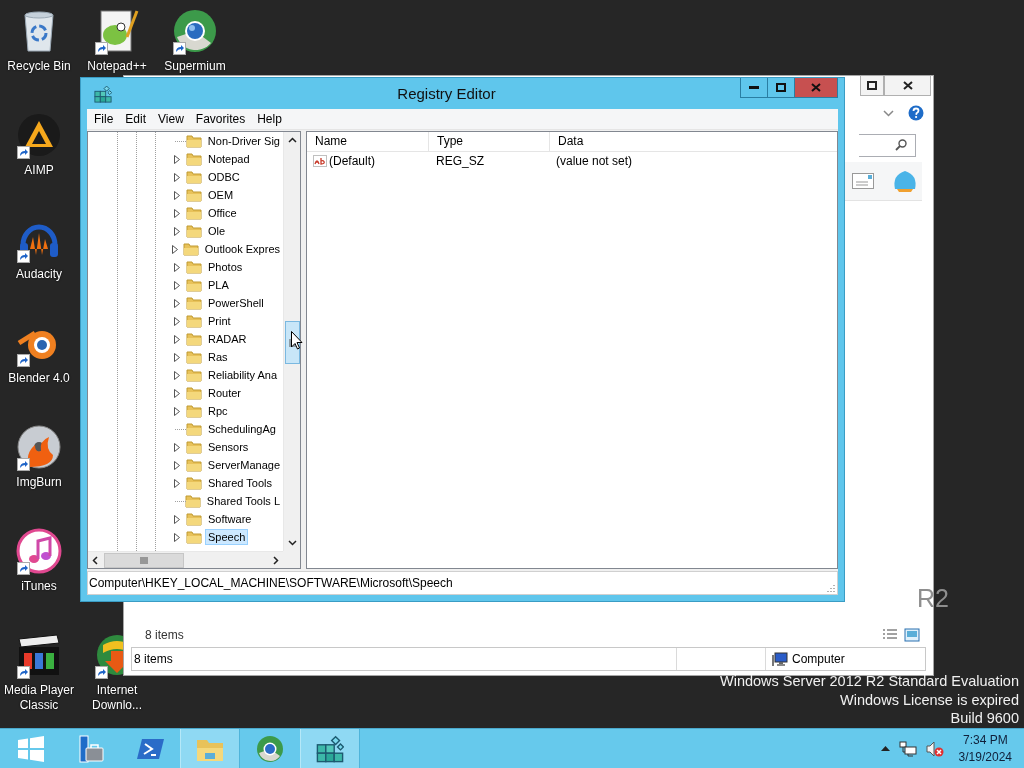 The height and width of the screenshot is (768, 1024). I want to click on menu-item: Help, so click(269, 119).